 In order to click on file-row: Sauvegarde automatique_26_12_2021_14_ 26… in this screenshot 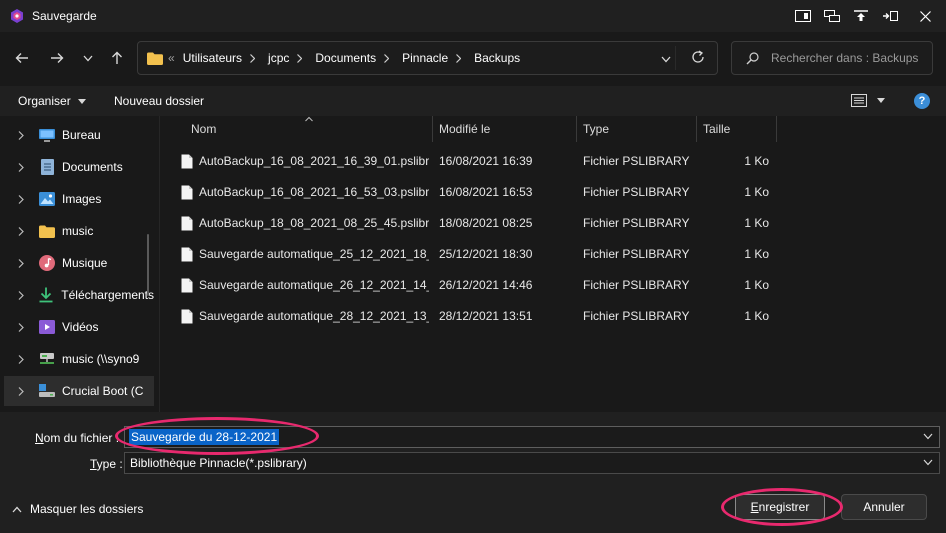, I will do `click(475, 285)`.